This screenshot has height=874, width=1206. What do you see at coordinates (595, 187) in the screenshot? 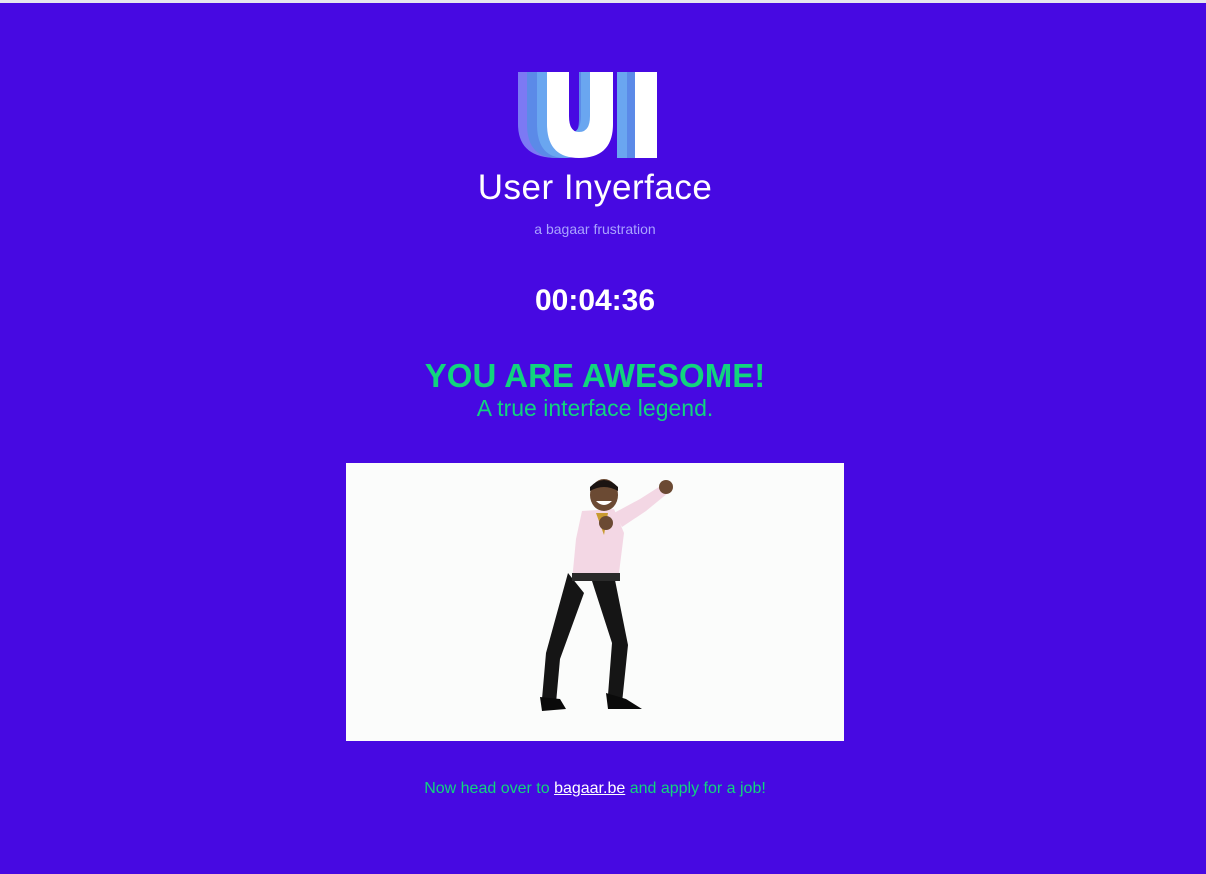
I see `brand-name: User Inyerface` at bounding box center [595, 187].